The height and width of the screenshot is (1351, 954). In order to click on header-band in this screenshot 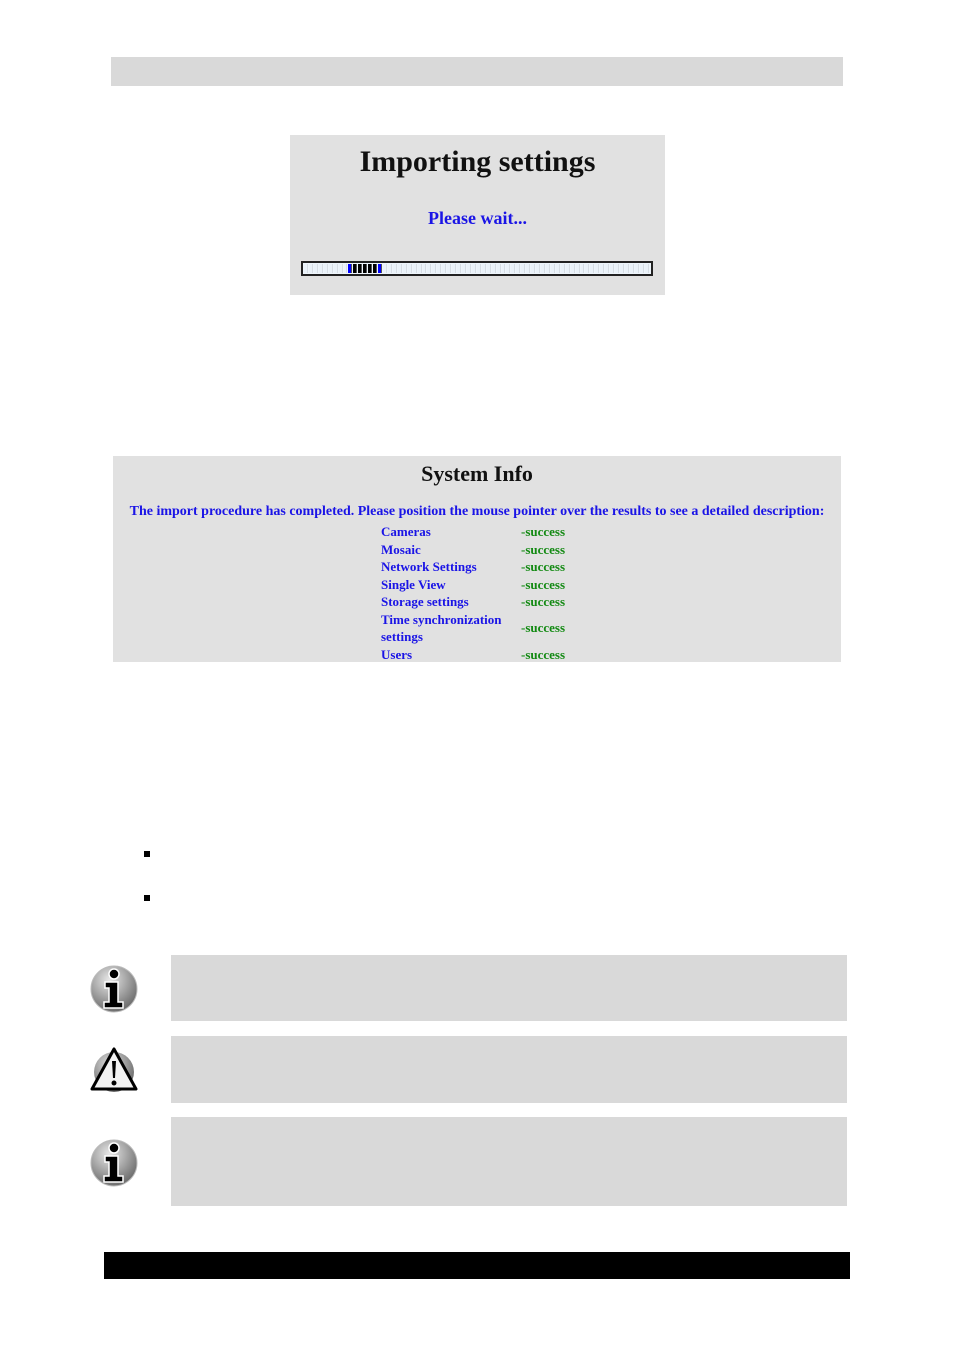, I will do `click(477, 71)`.